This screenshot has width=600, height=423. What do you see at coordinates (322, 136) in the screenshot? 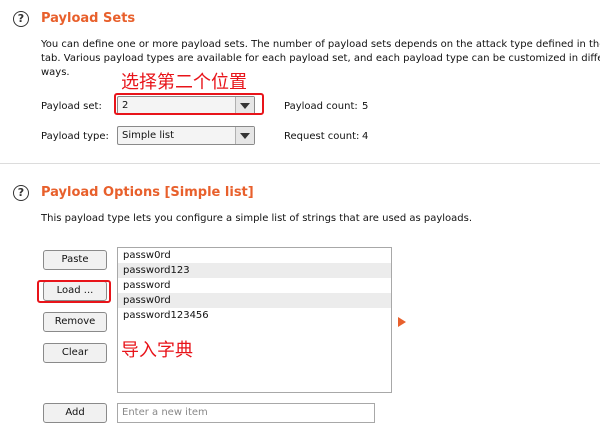
I see `request-count-label: Request count:` at bounding box center [322, 136].